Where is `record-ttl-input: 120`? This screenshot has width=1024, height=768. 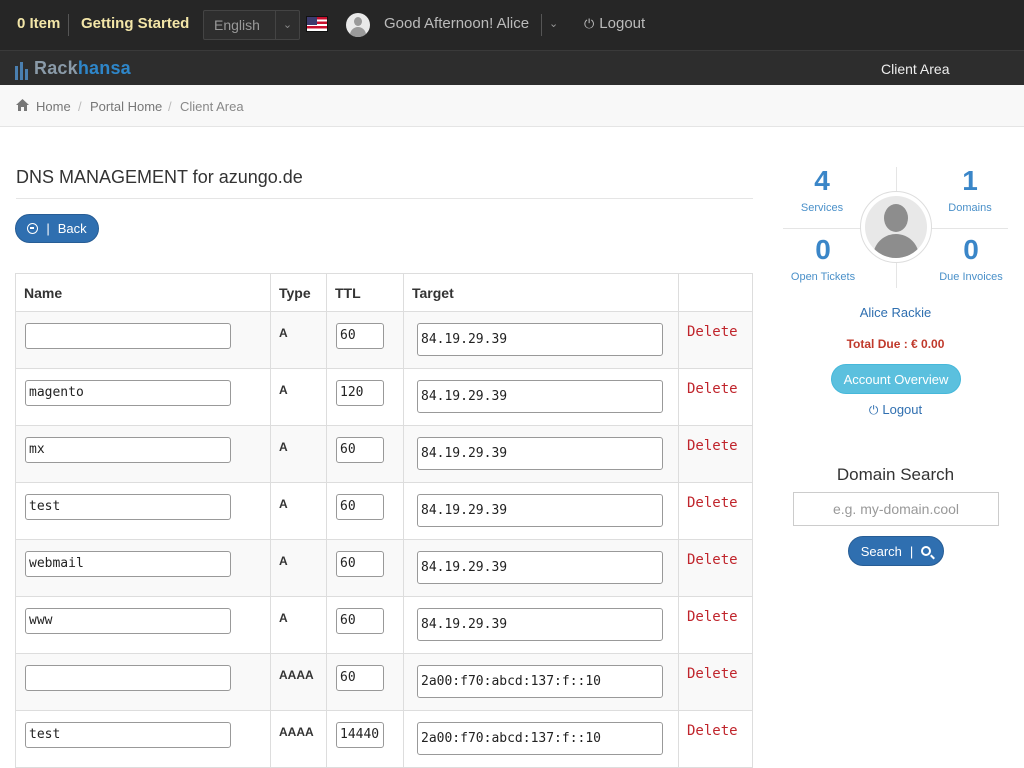
record-ttl-input: 120 is located at coordinates (360, 393).